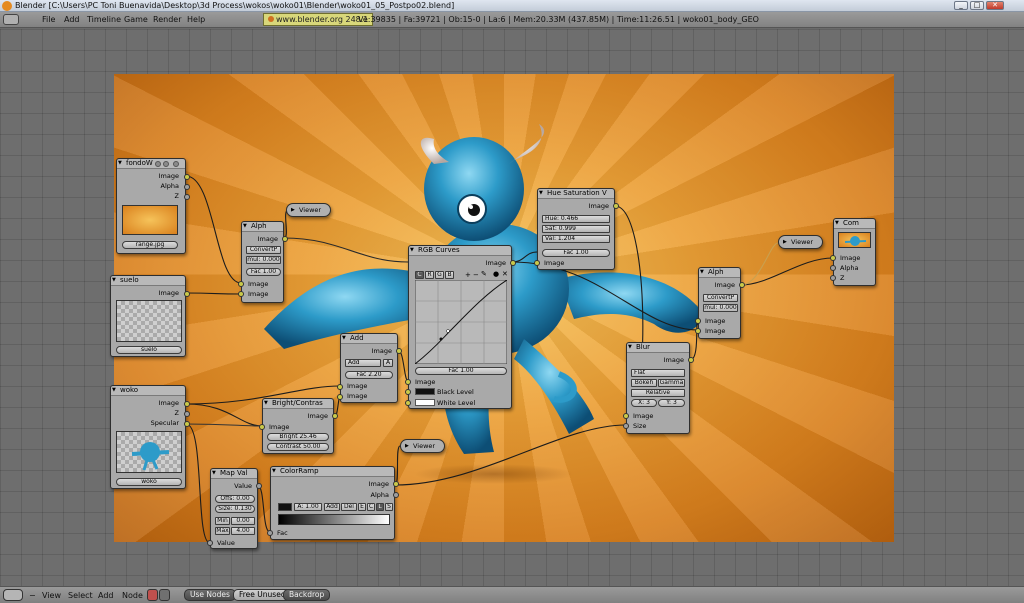  I want to click on relative-toggle: Relative, so click(658, 393).